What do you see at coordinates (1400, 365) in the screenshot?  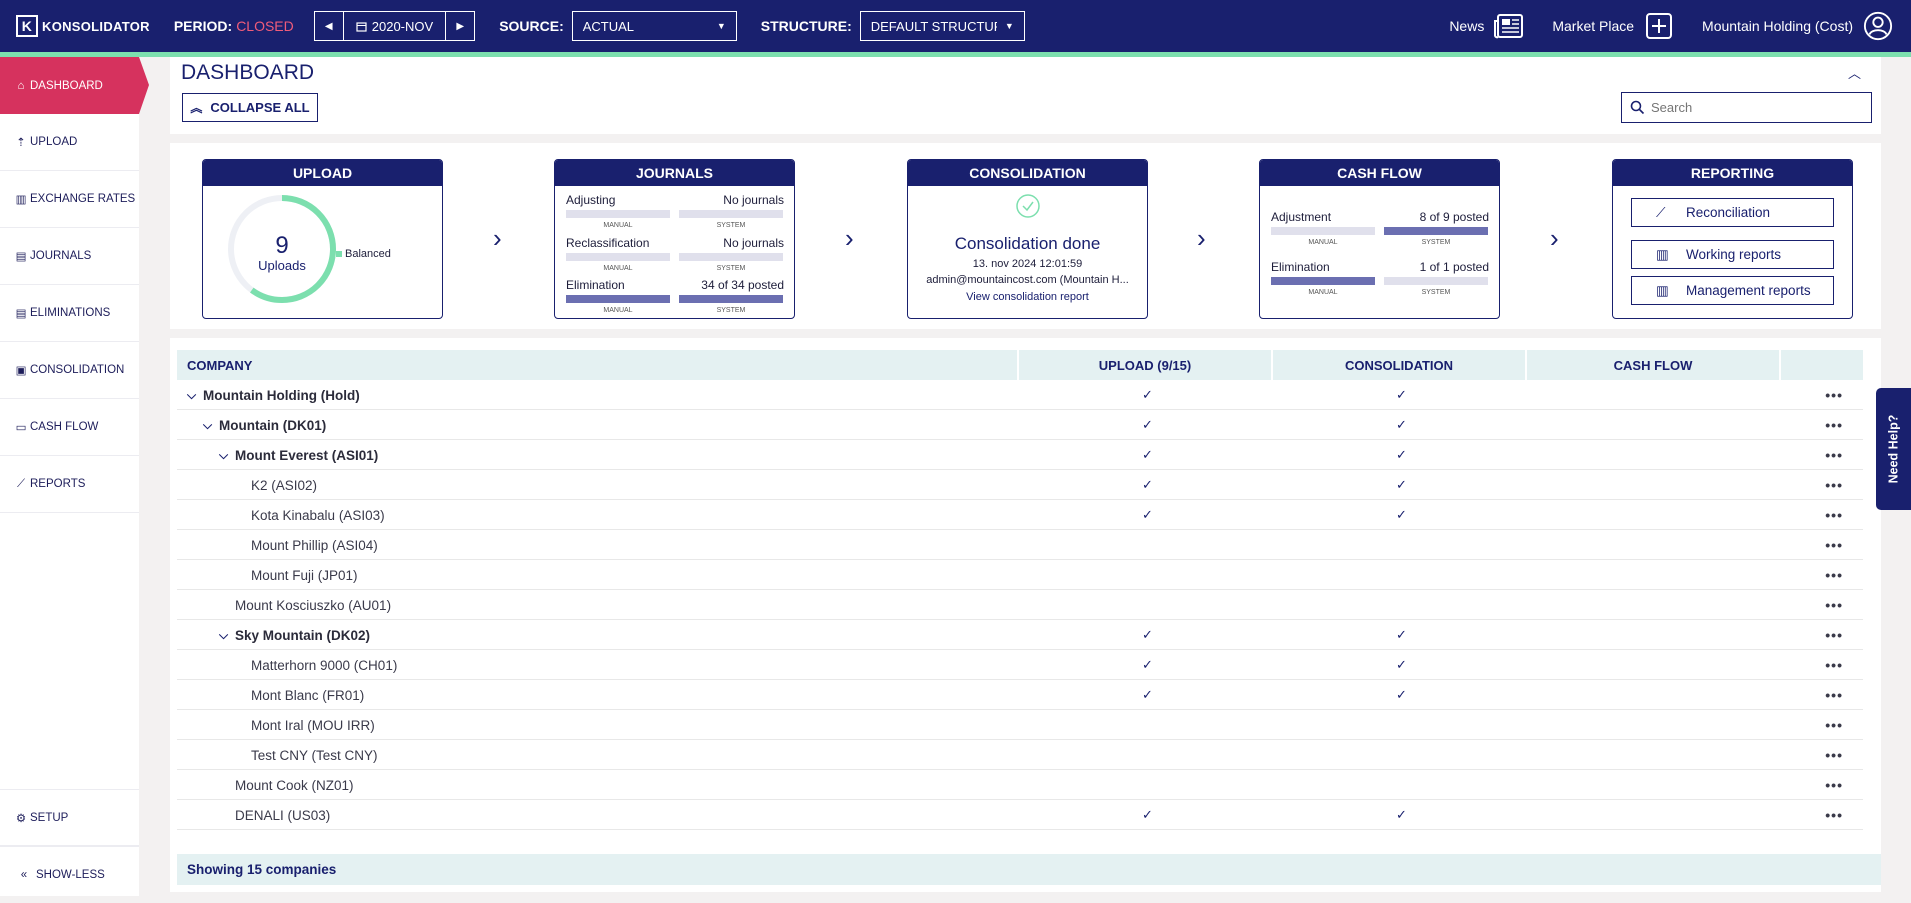 I see `column-consolidation: CONSOLIDATION` at bounding box center [1400, 365].